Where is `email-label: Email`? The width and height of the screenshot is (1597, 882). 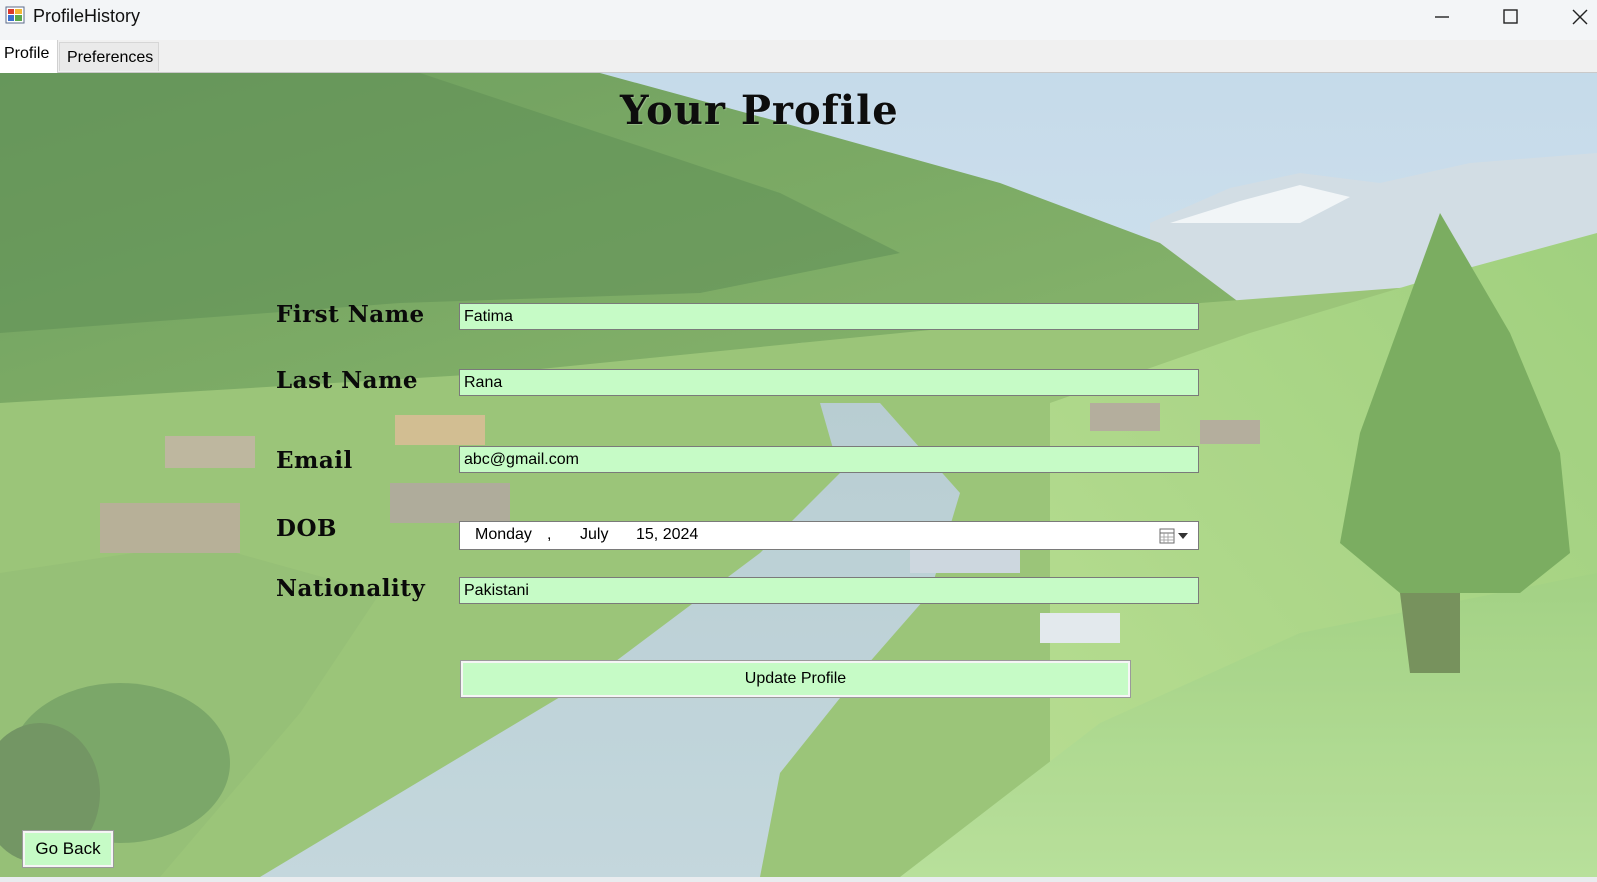 email-label: Email is located at coordinates (314, 460).